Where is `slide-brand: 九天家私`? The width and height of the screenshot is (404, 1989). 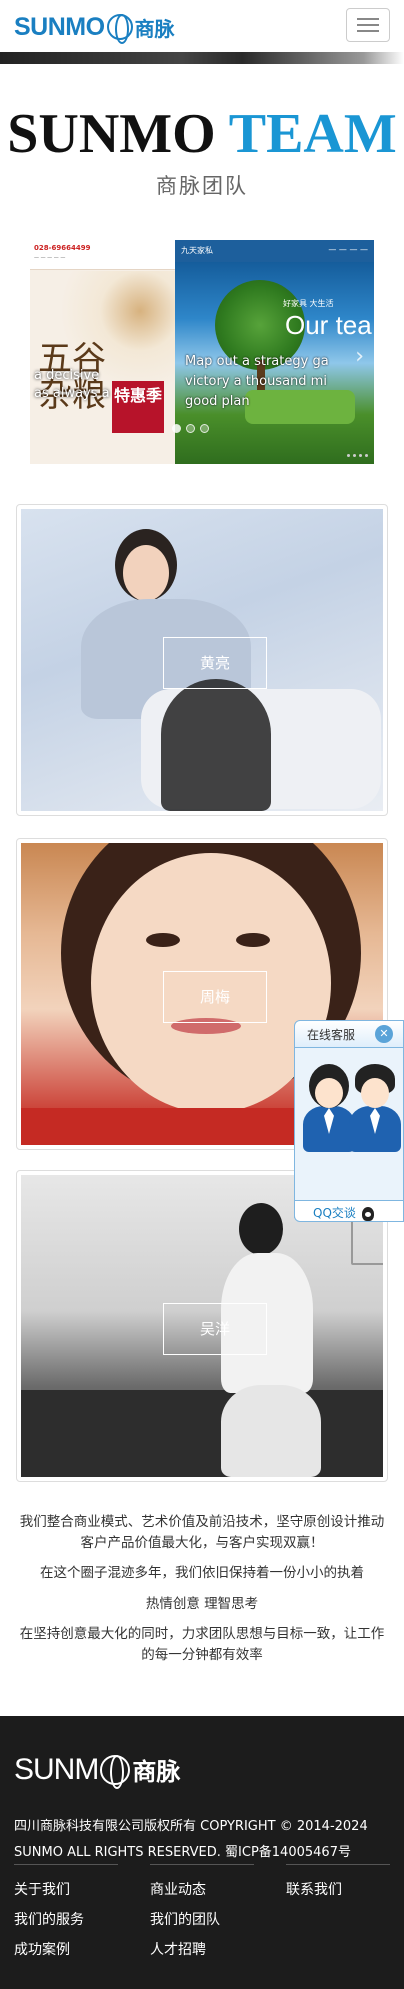 slide-brand: 九天家私 is located at coordinates (197, 250).